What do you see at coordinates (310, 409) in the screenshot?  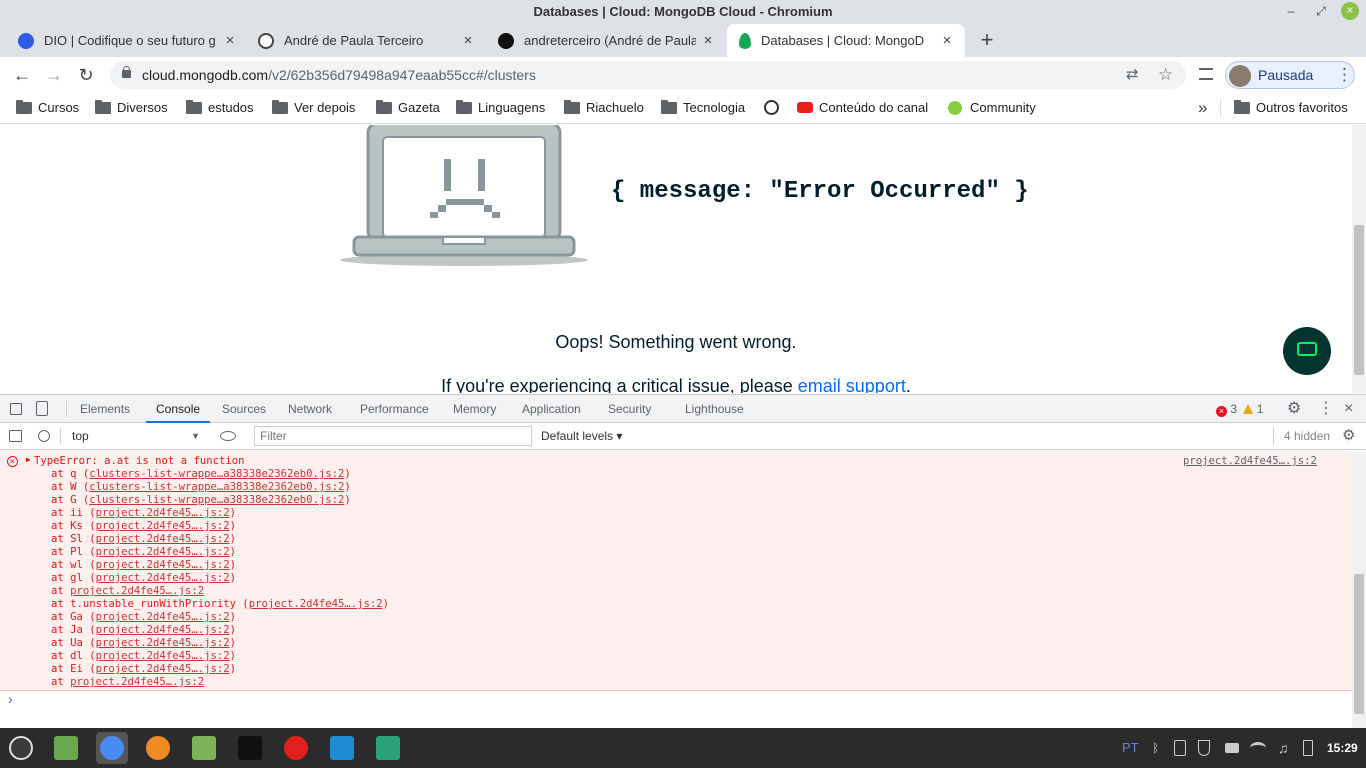 I see `devtools-tab-network: Network` at bounding box center [310, 409].